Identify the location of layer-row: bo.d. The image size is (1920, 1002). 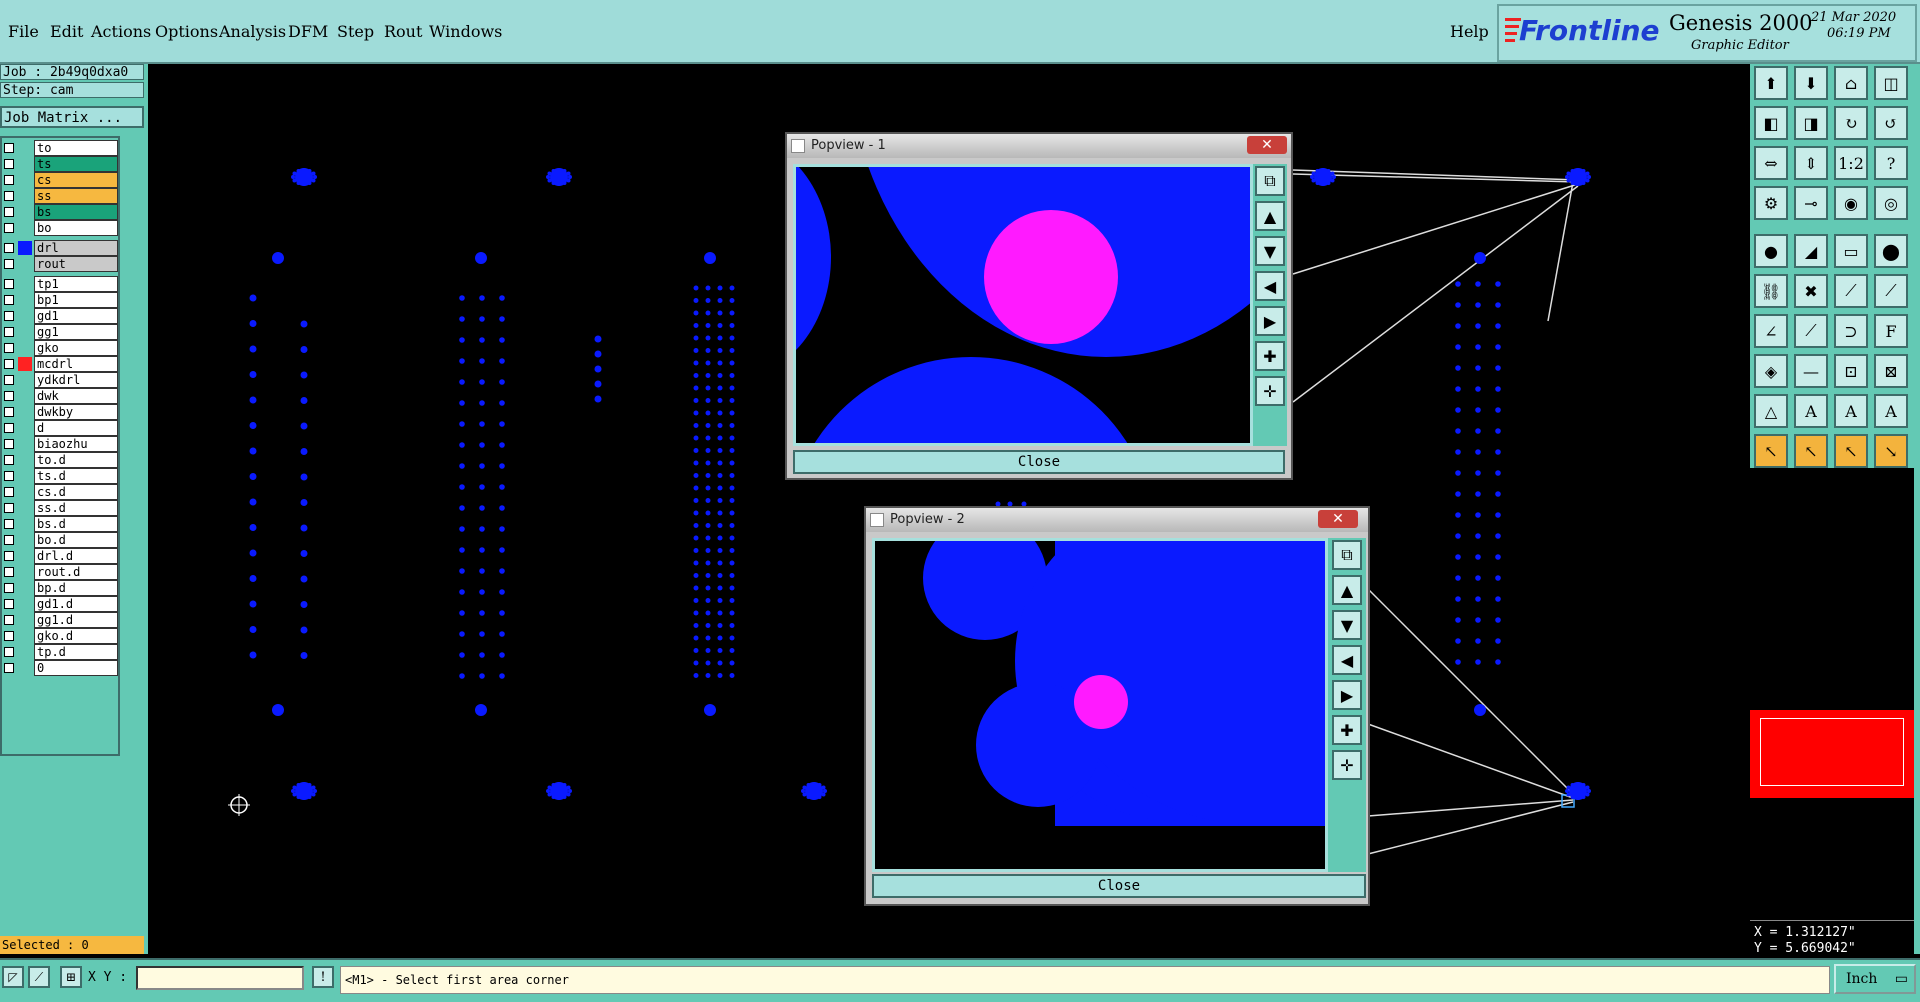
(61, 540).